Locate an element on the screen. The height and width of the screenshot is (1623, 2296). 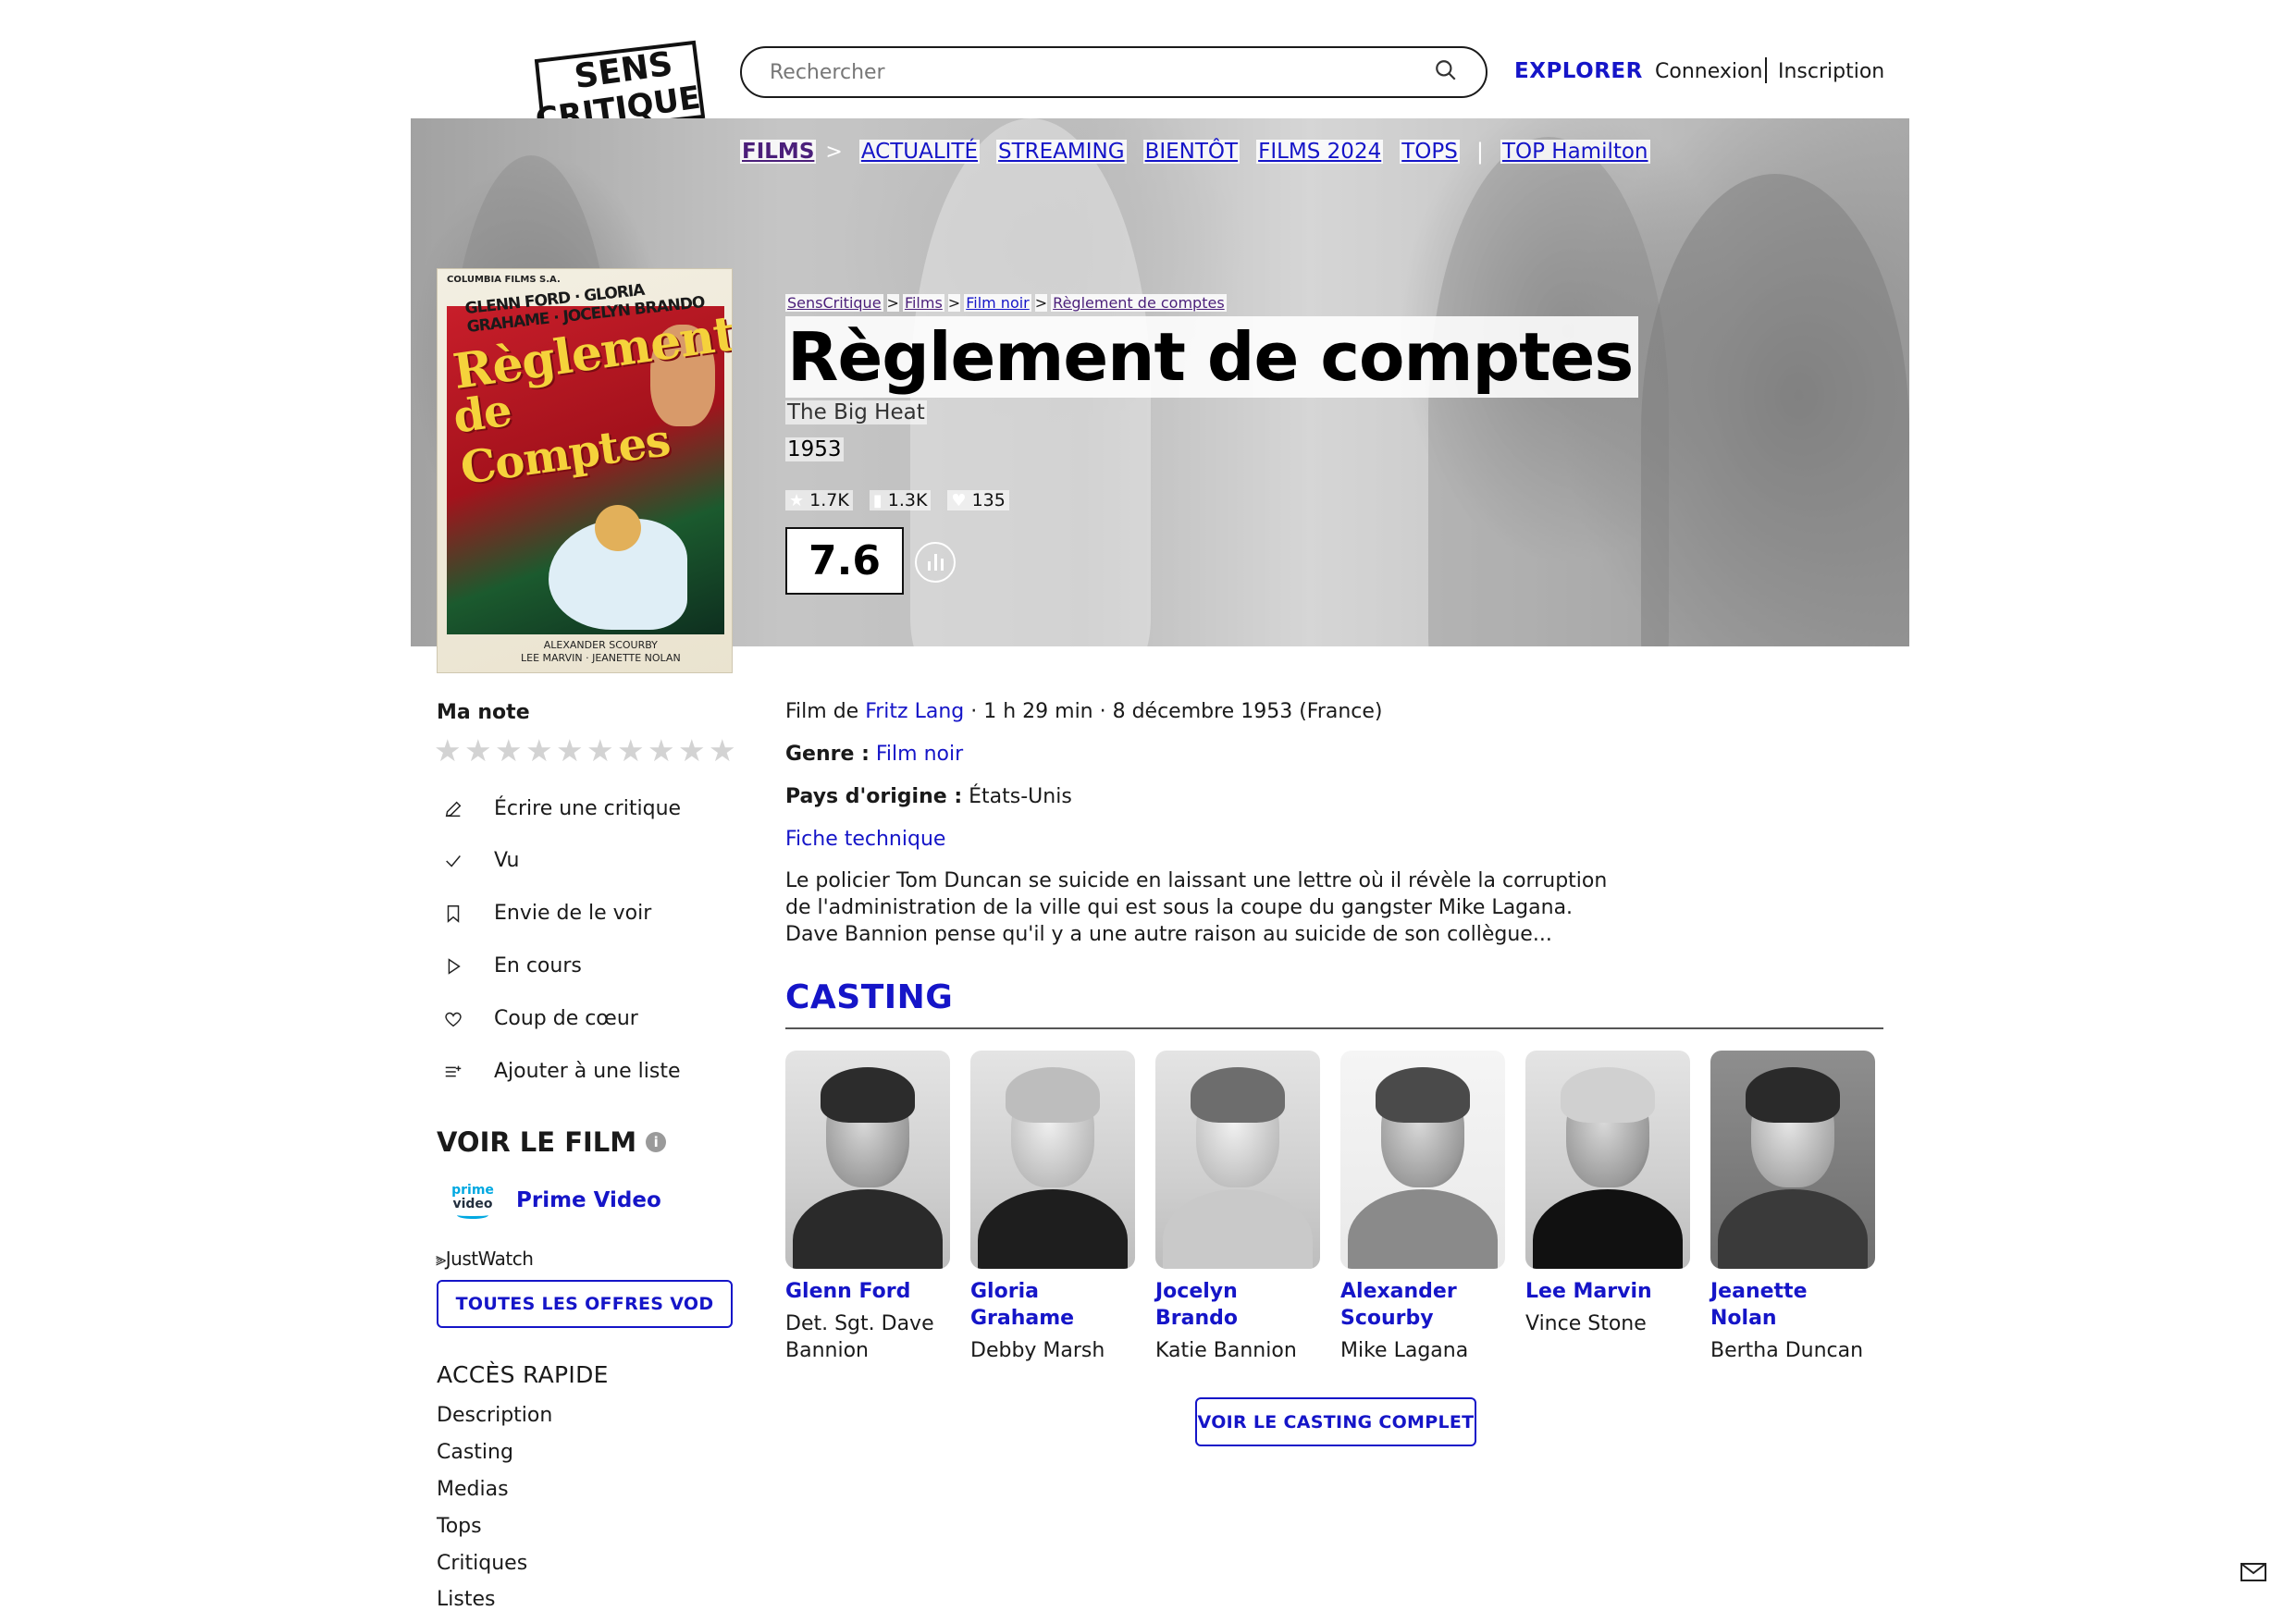
check-icon is located at coordinates (453, 861).